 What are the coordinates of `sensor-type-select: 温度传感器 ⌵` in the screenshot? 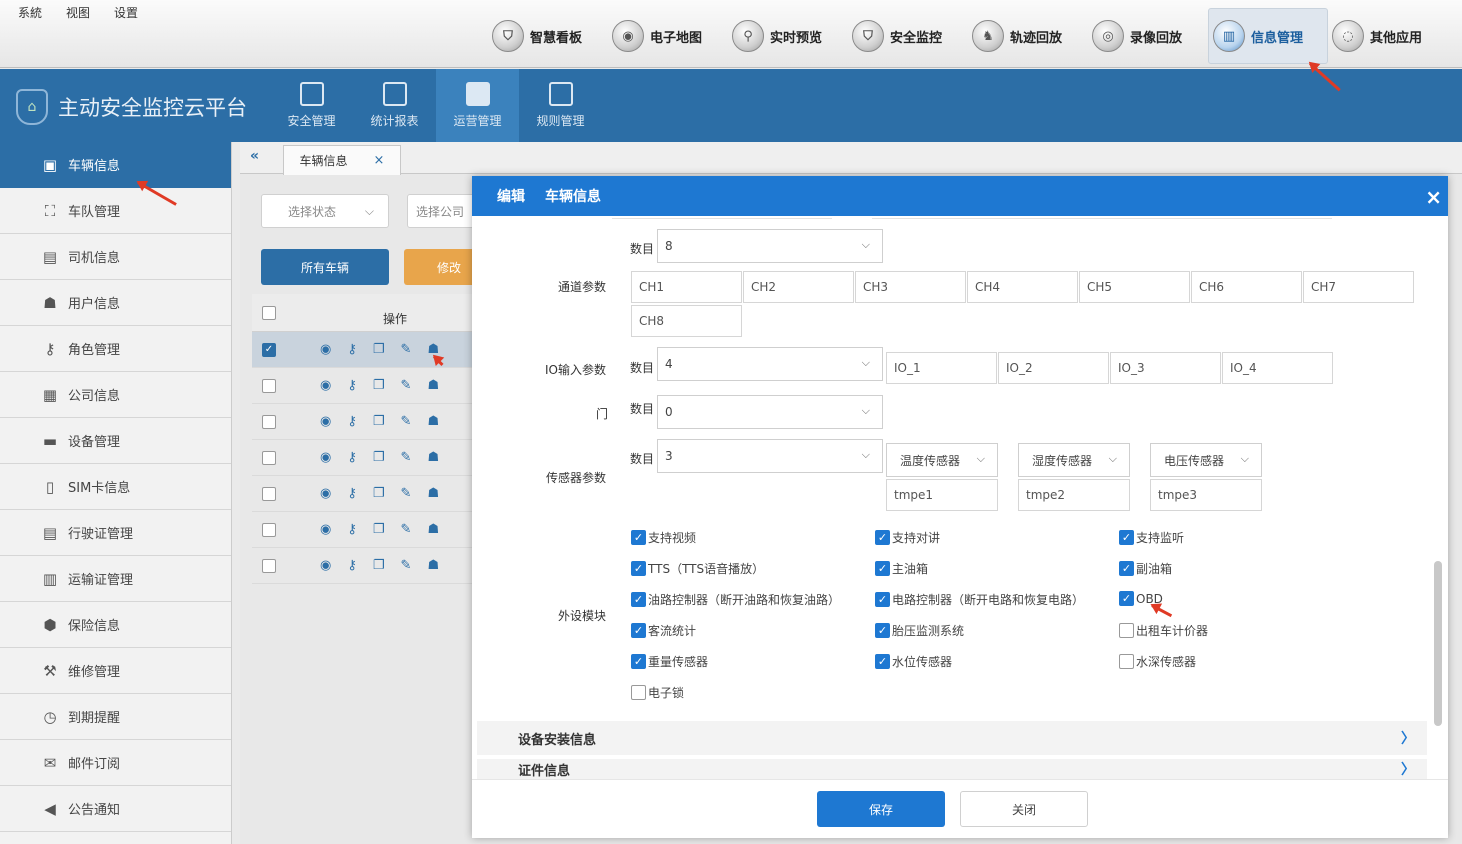 It's located at (942, 460).